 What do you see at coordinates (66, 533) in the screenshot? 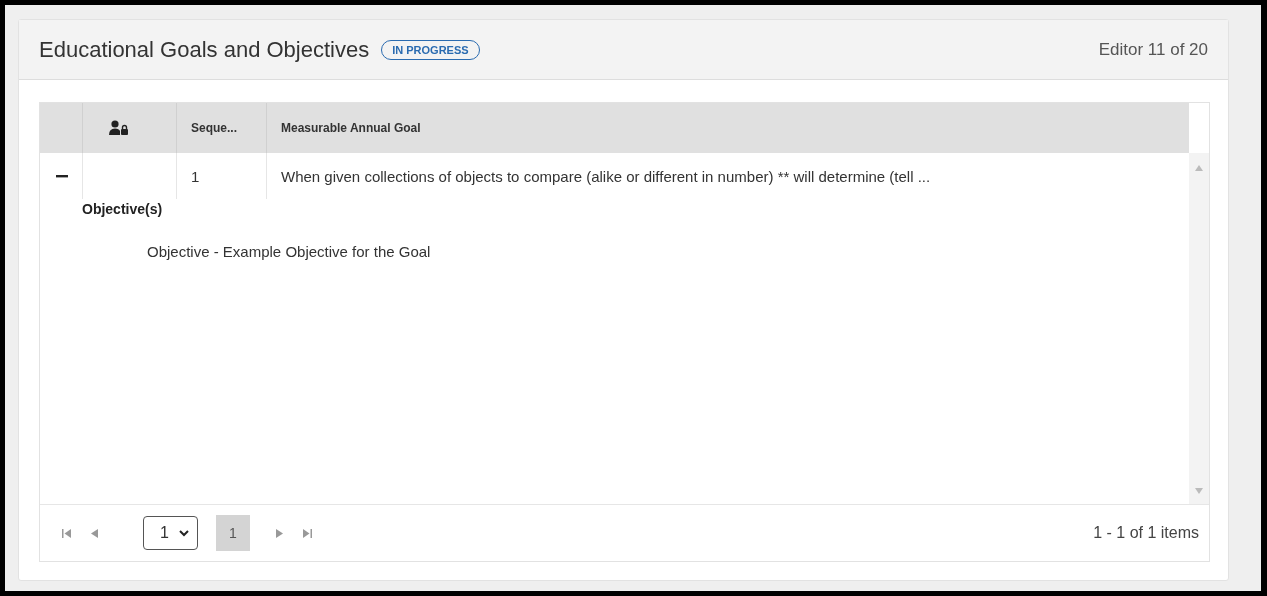
I see `first-page-icon` at bounding box center [66, 533].